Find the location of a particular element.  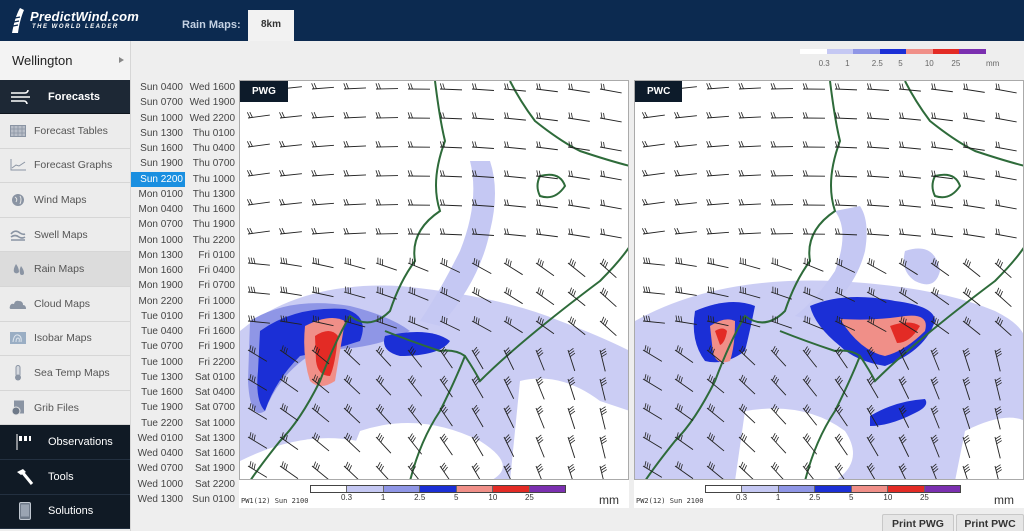

time-option: Mon 1600 is located at coordinates (158, 270).